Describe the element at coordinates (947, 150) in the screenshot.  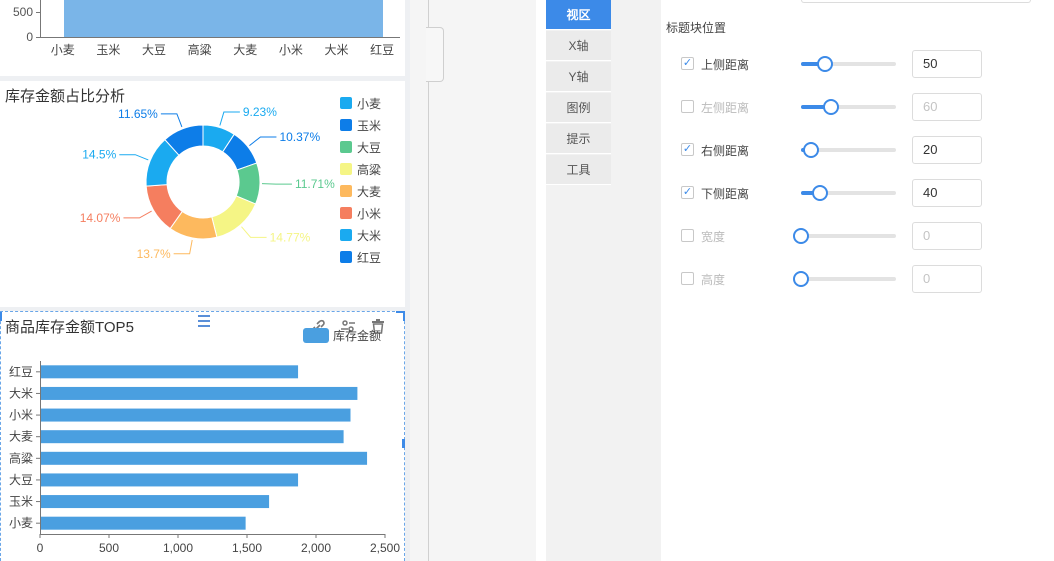
I see `row-value-input: 20` at that location.